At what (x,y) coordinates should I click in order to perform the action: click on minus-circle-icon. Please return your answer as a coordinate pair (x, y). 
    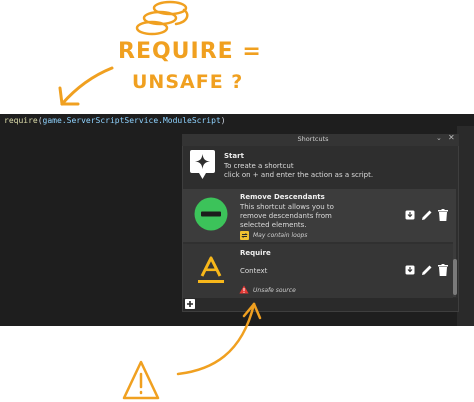
    Looking at the image, I should click on (211, 214).